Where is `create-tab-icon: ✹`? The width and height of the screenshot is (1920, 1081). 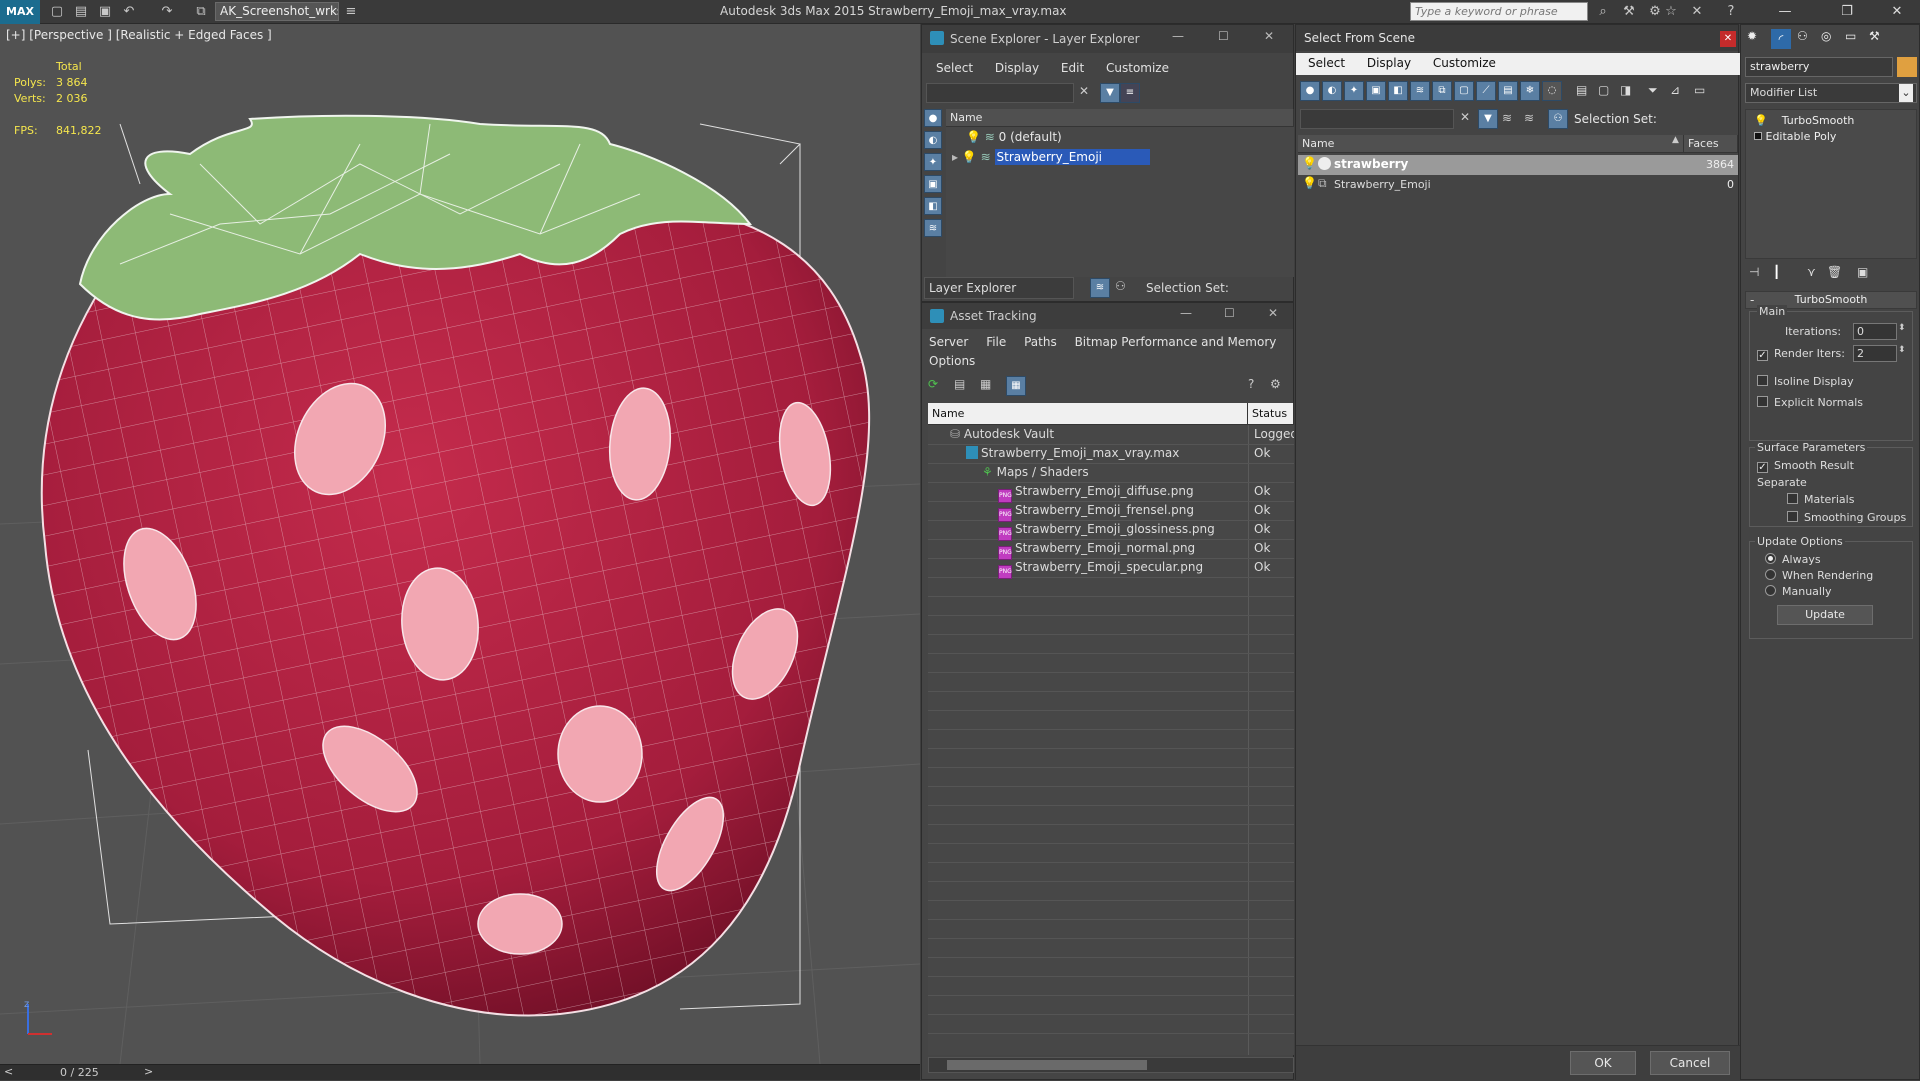
create-tab-icon: ✹ is located at coordinates (1752, 36).